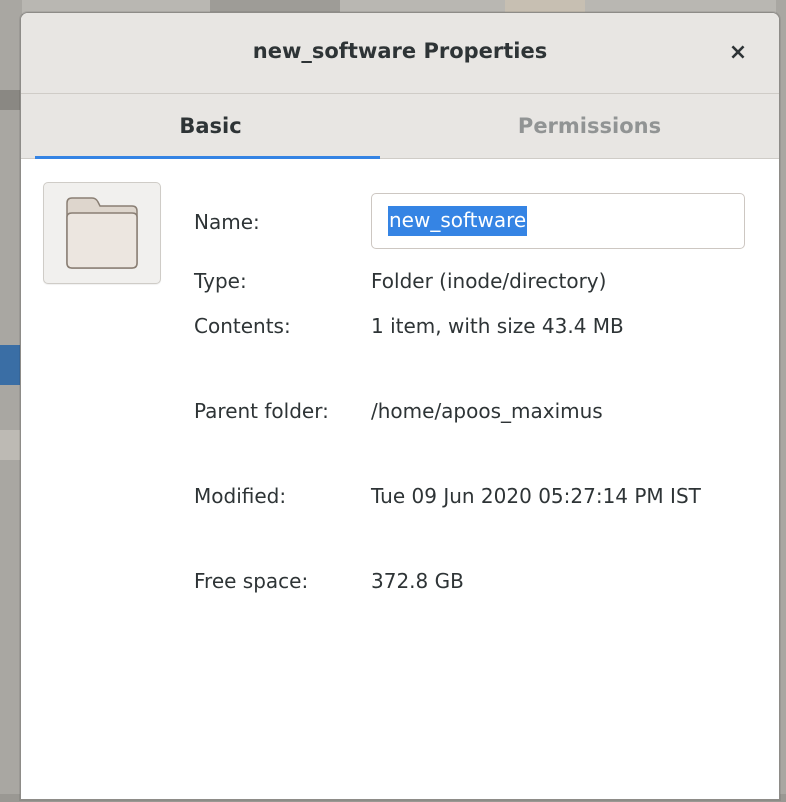 The height and width of the screenshot is (802, 786). I want to click on parent-folder-label: Parent folder:, so click(261, 411).